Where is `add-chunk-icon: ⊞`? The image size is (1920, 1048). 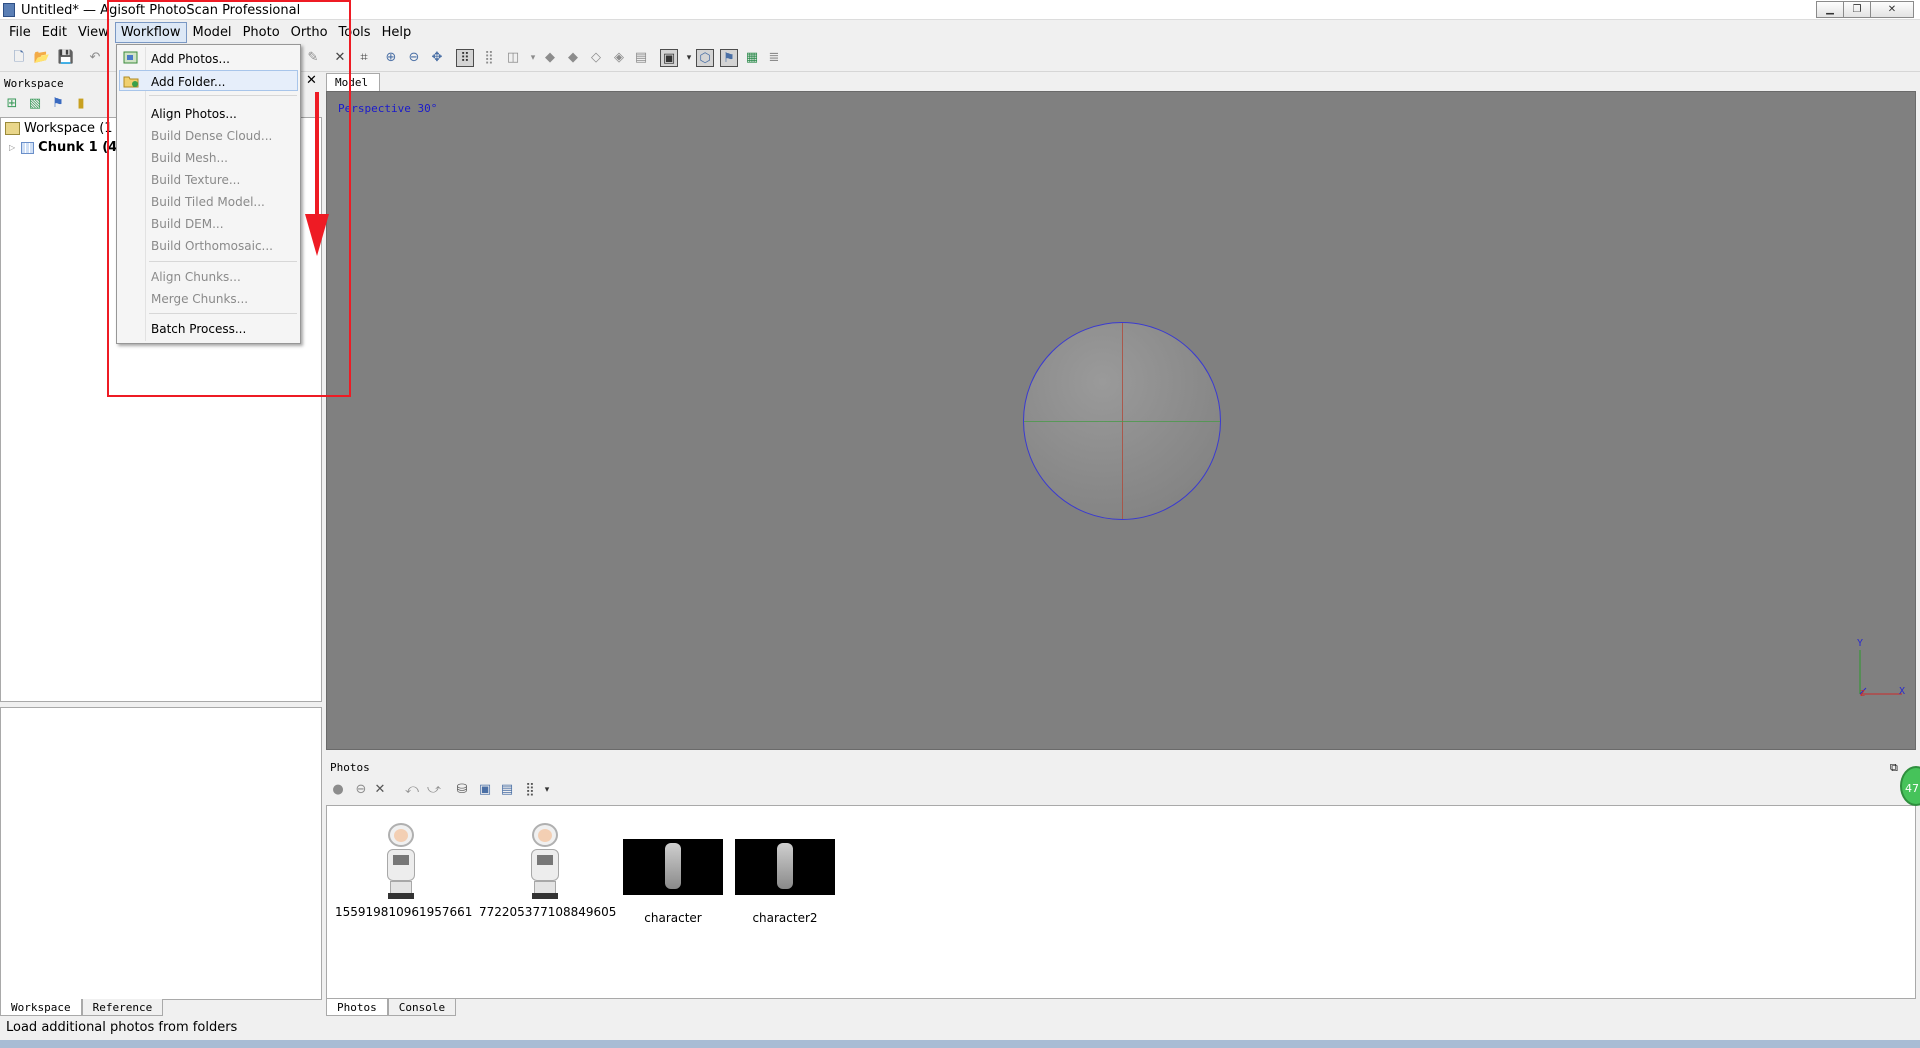 add-chunk-icon: ⊞ is located at coordinates (12, 104).